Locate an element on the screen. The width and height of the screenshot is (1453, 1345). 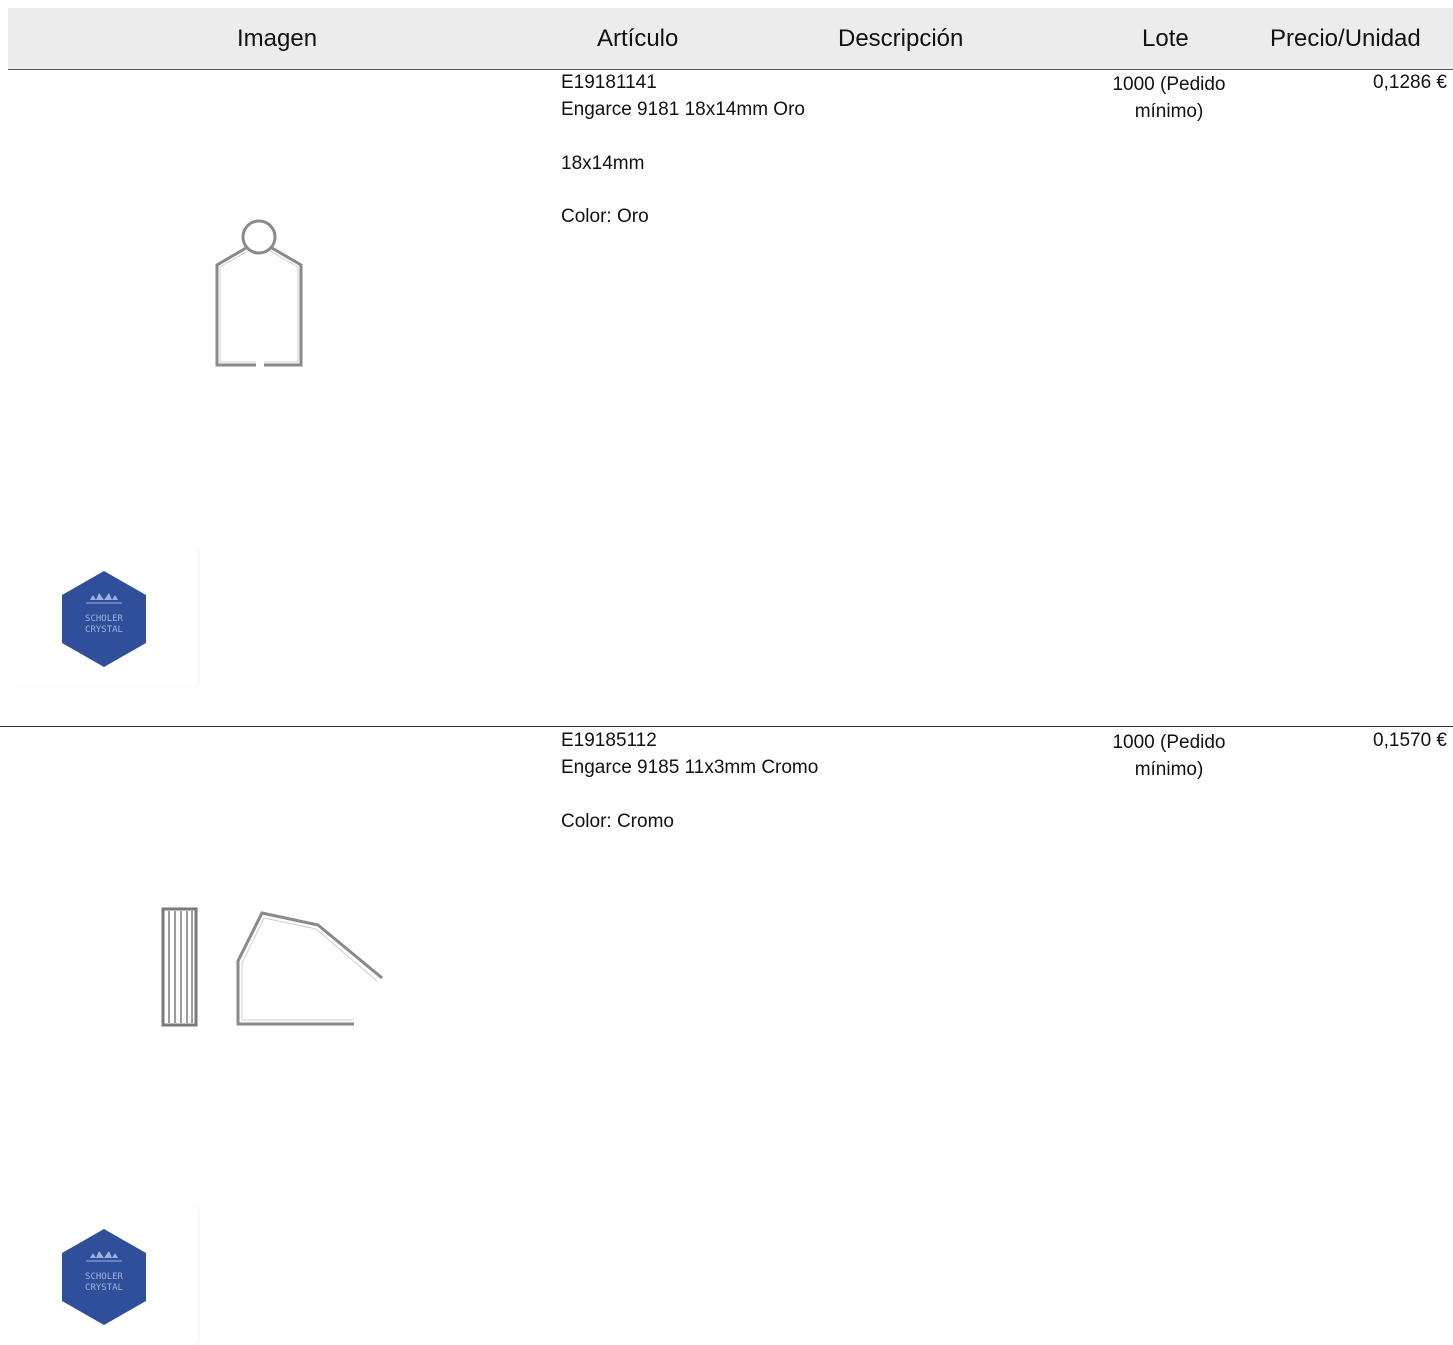
article-code: E19181141 is located at coordinates (609, 82).